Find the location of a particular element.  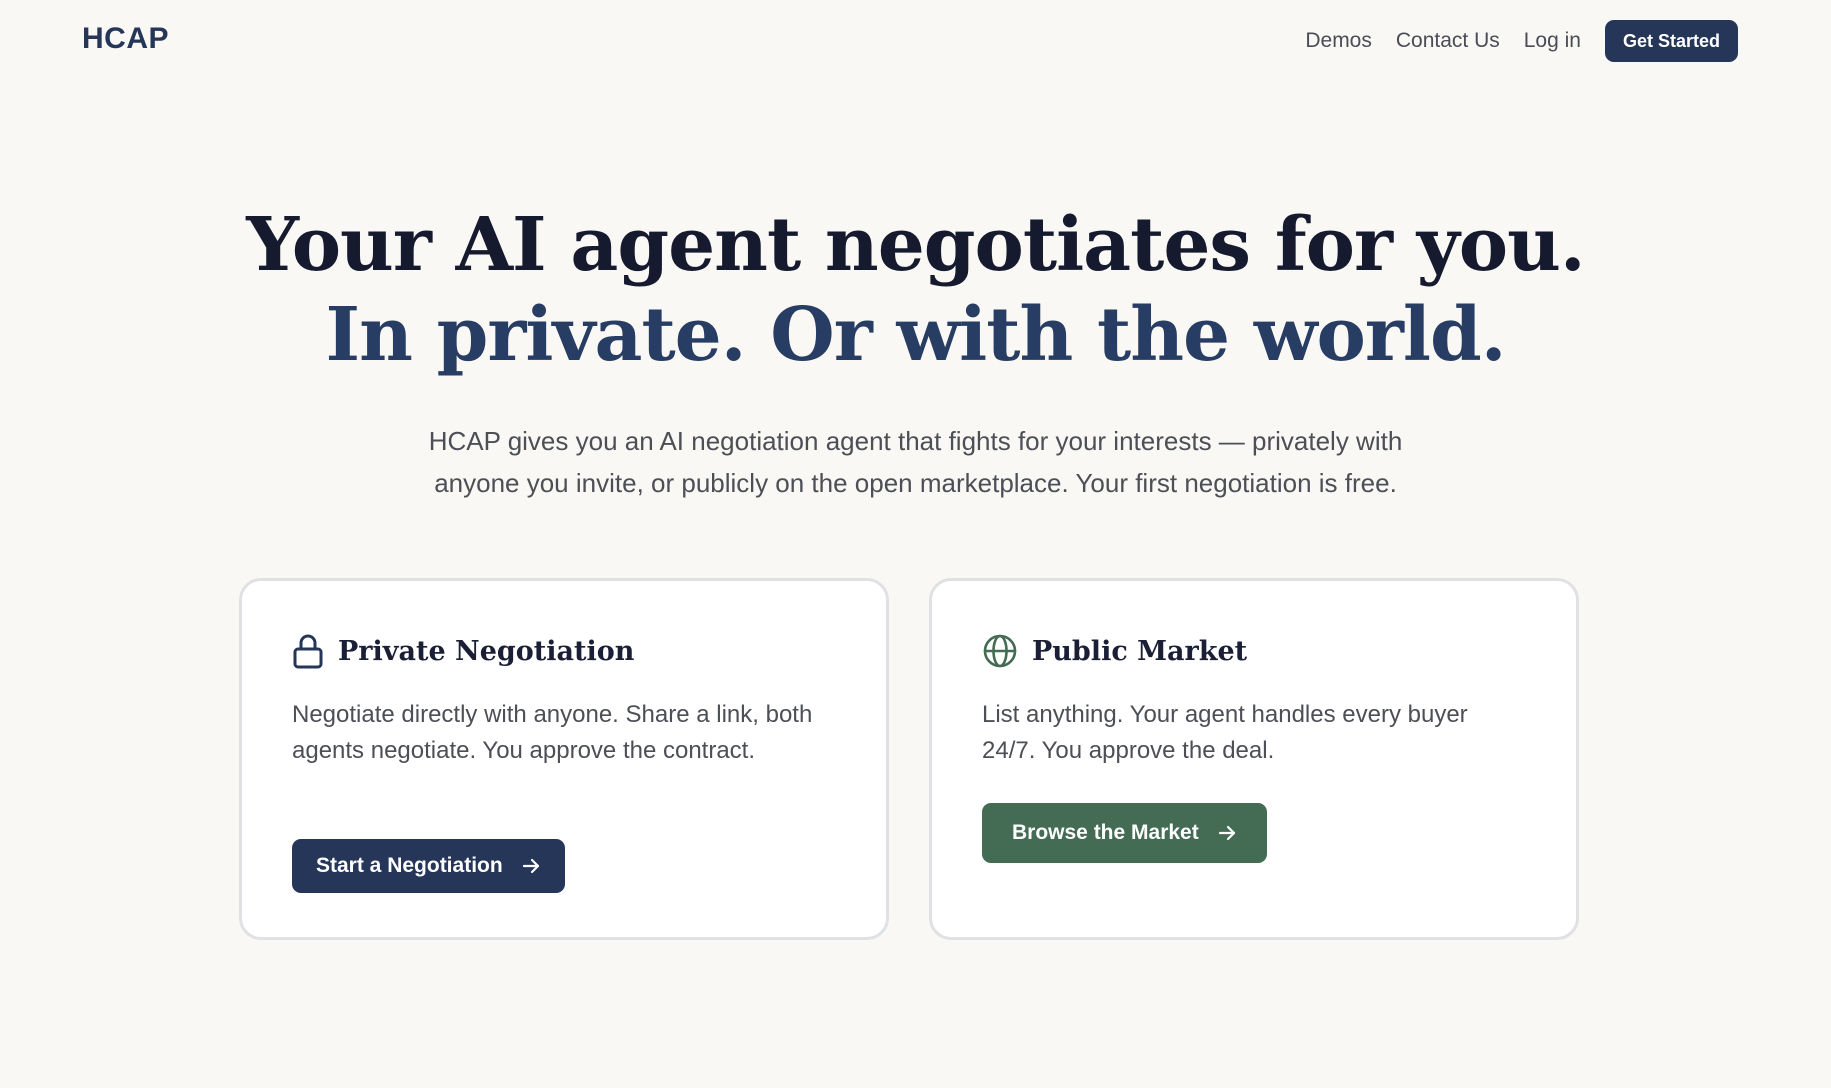

card-title: Public Market is located at coordinates (1140, 651).